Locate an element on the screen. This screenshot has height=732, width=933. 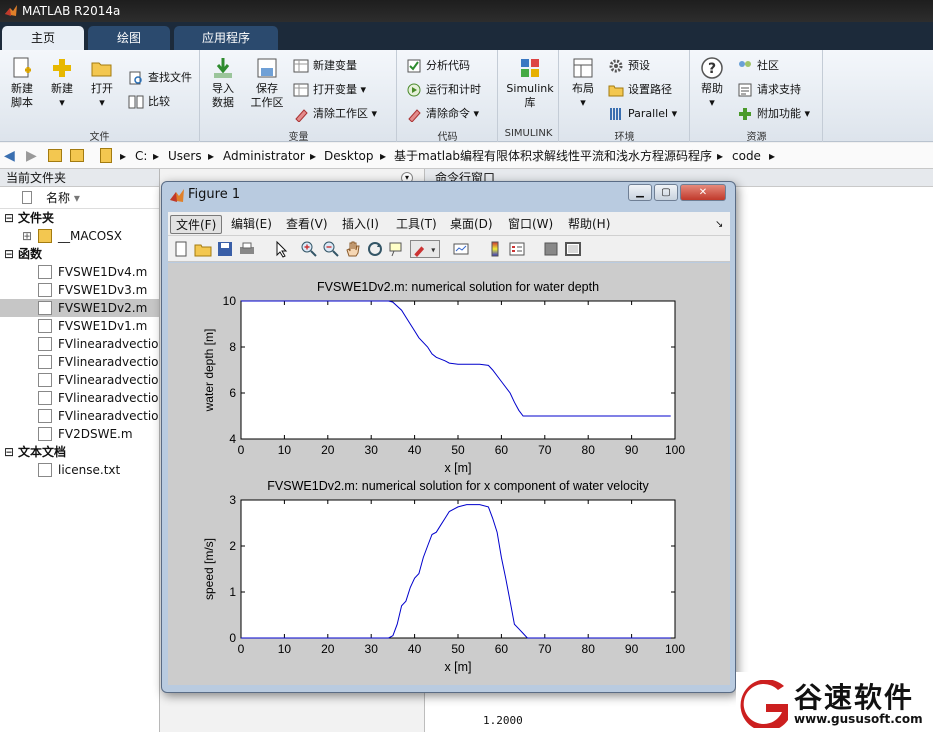
path-segment-drive: C: is located at coordinates (141, 156).